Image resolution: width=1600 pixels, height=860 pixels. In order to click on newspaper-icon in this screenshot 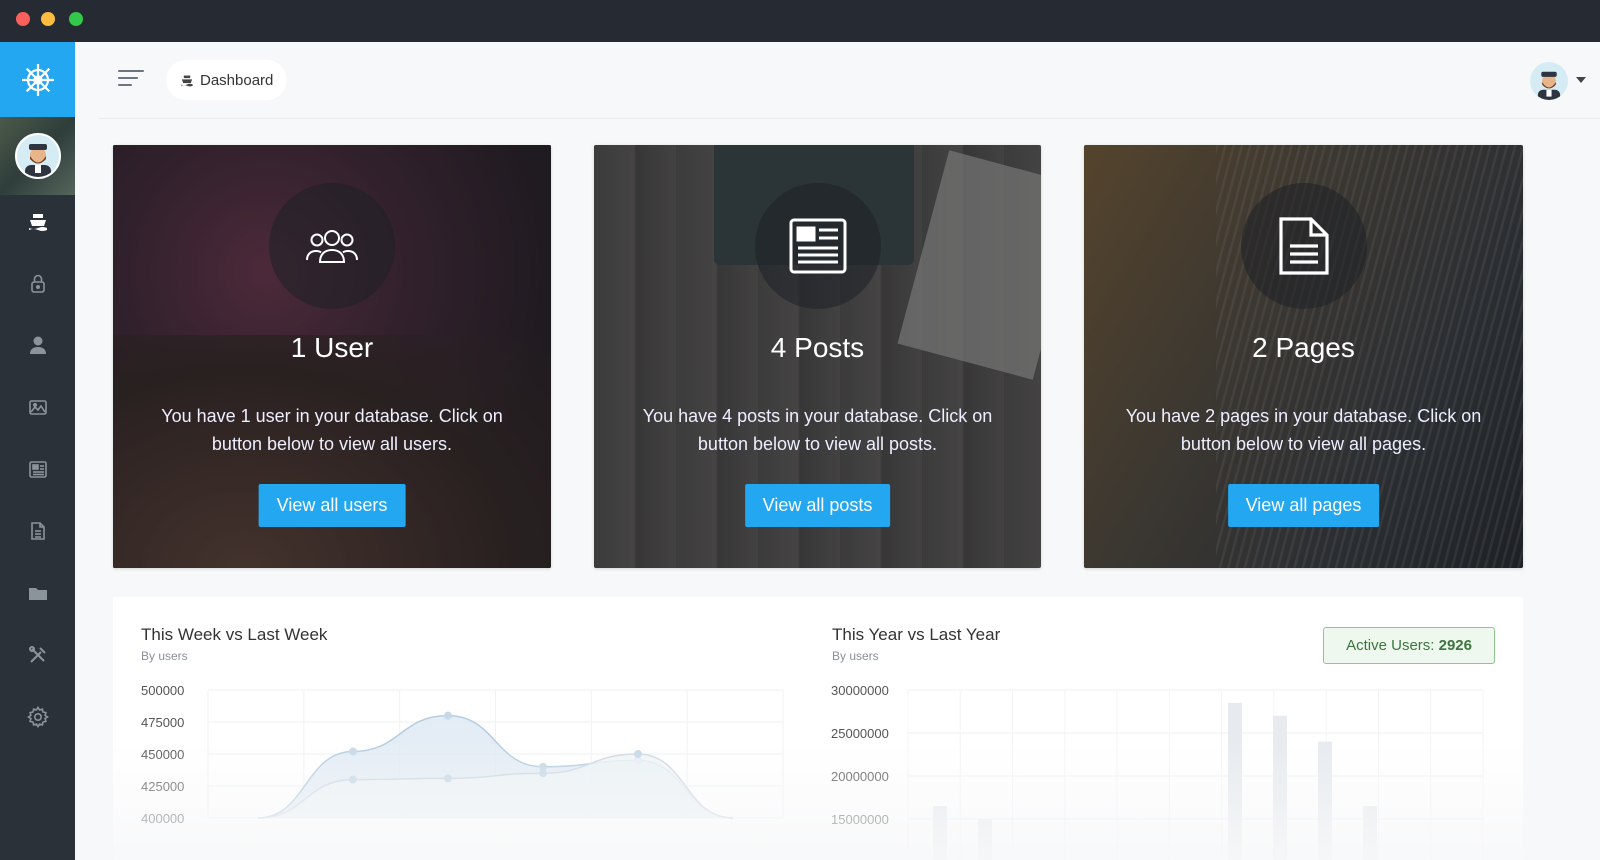, I will do `click(817, 246)`.